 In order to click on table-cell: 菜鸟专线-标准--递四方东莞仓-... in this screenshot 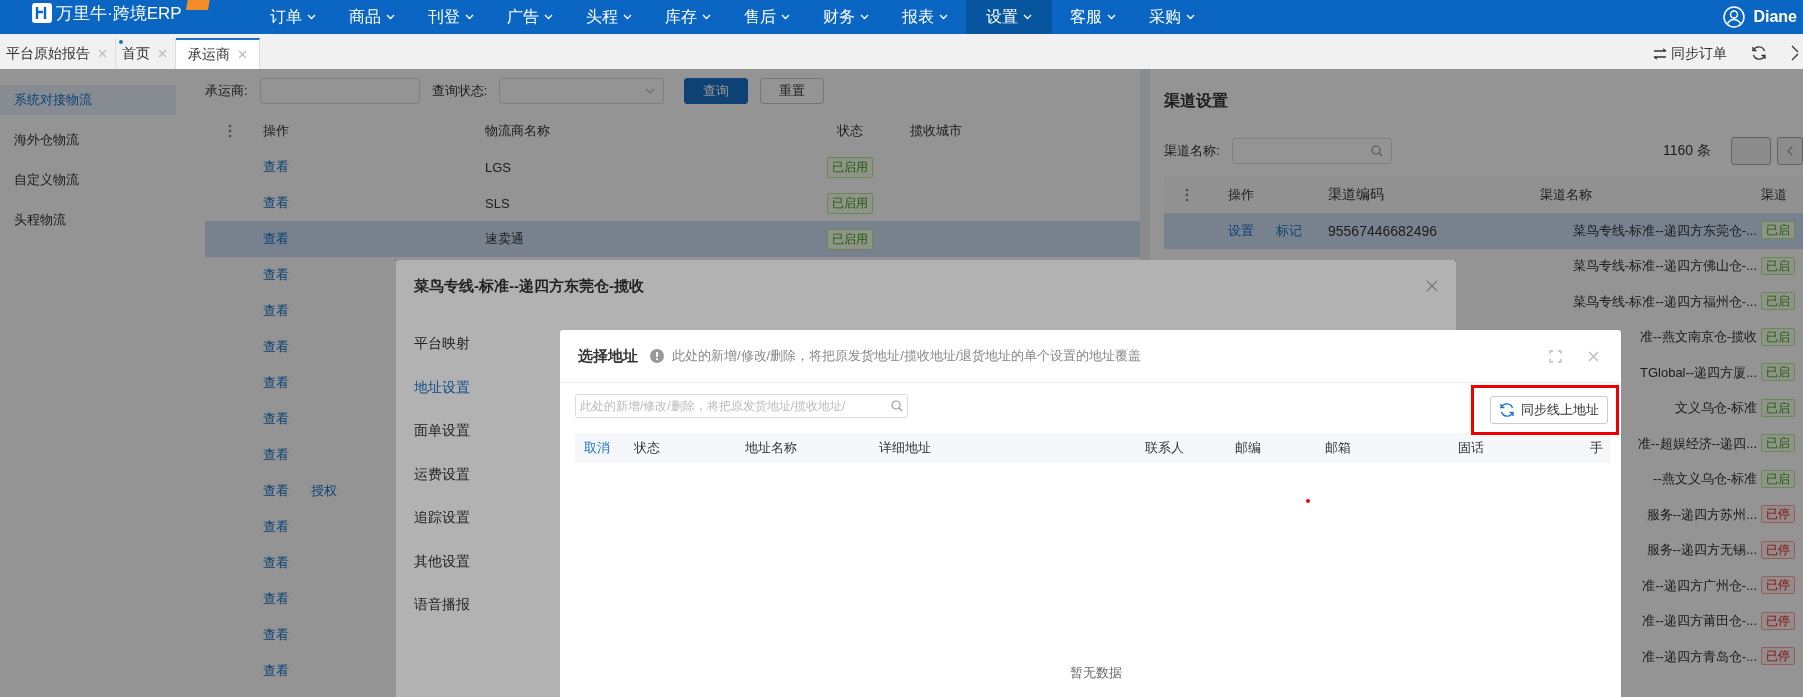, I will do `click(1664, 230)`.